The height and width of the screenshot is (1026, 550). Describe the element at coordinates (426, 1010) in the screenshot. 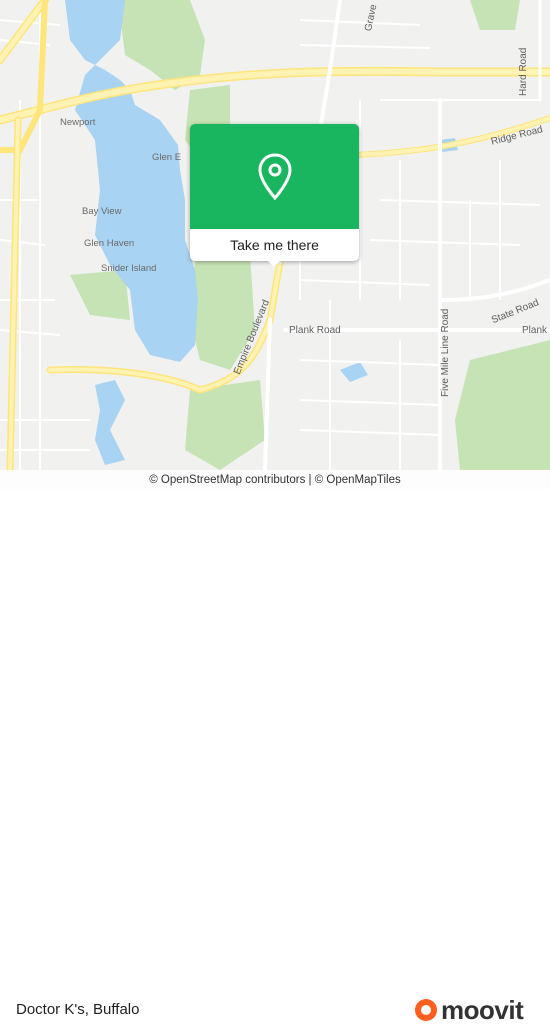

I see `moovit-logo-icon` at that location.